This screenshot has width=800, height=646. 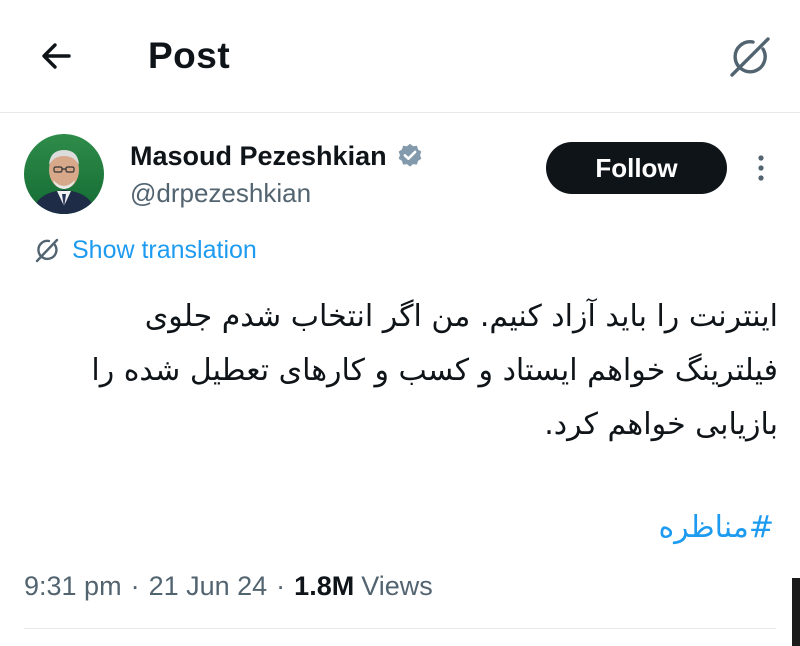 I want to click on author-name: Masoud Pezeshkian, so click(x=258, y=156).